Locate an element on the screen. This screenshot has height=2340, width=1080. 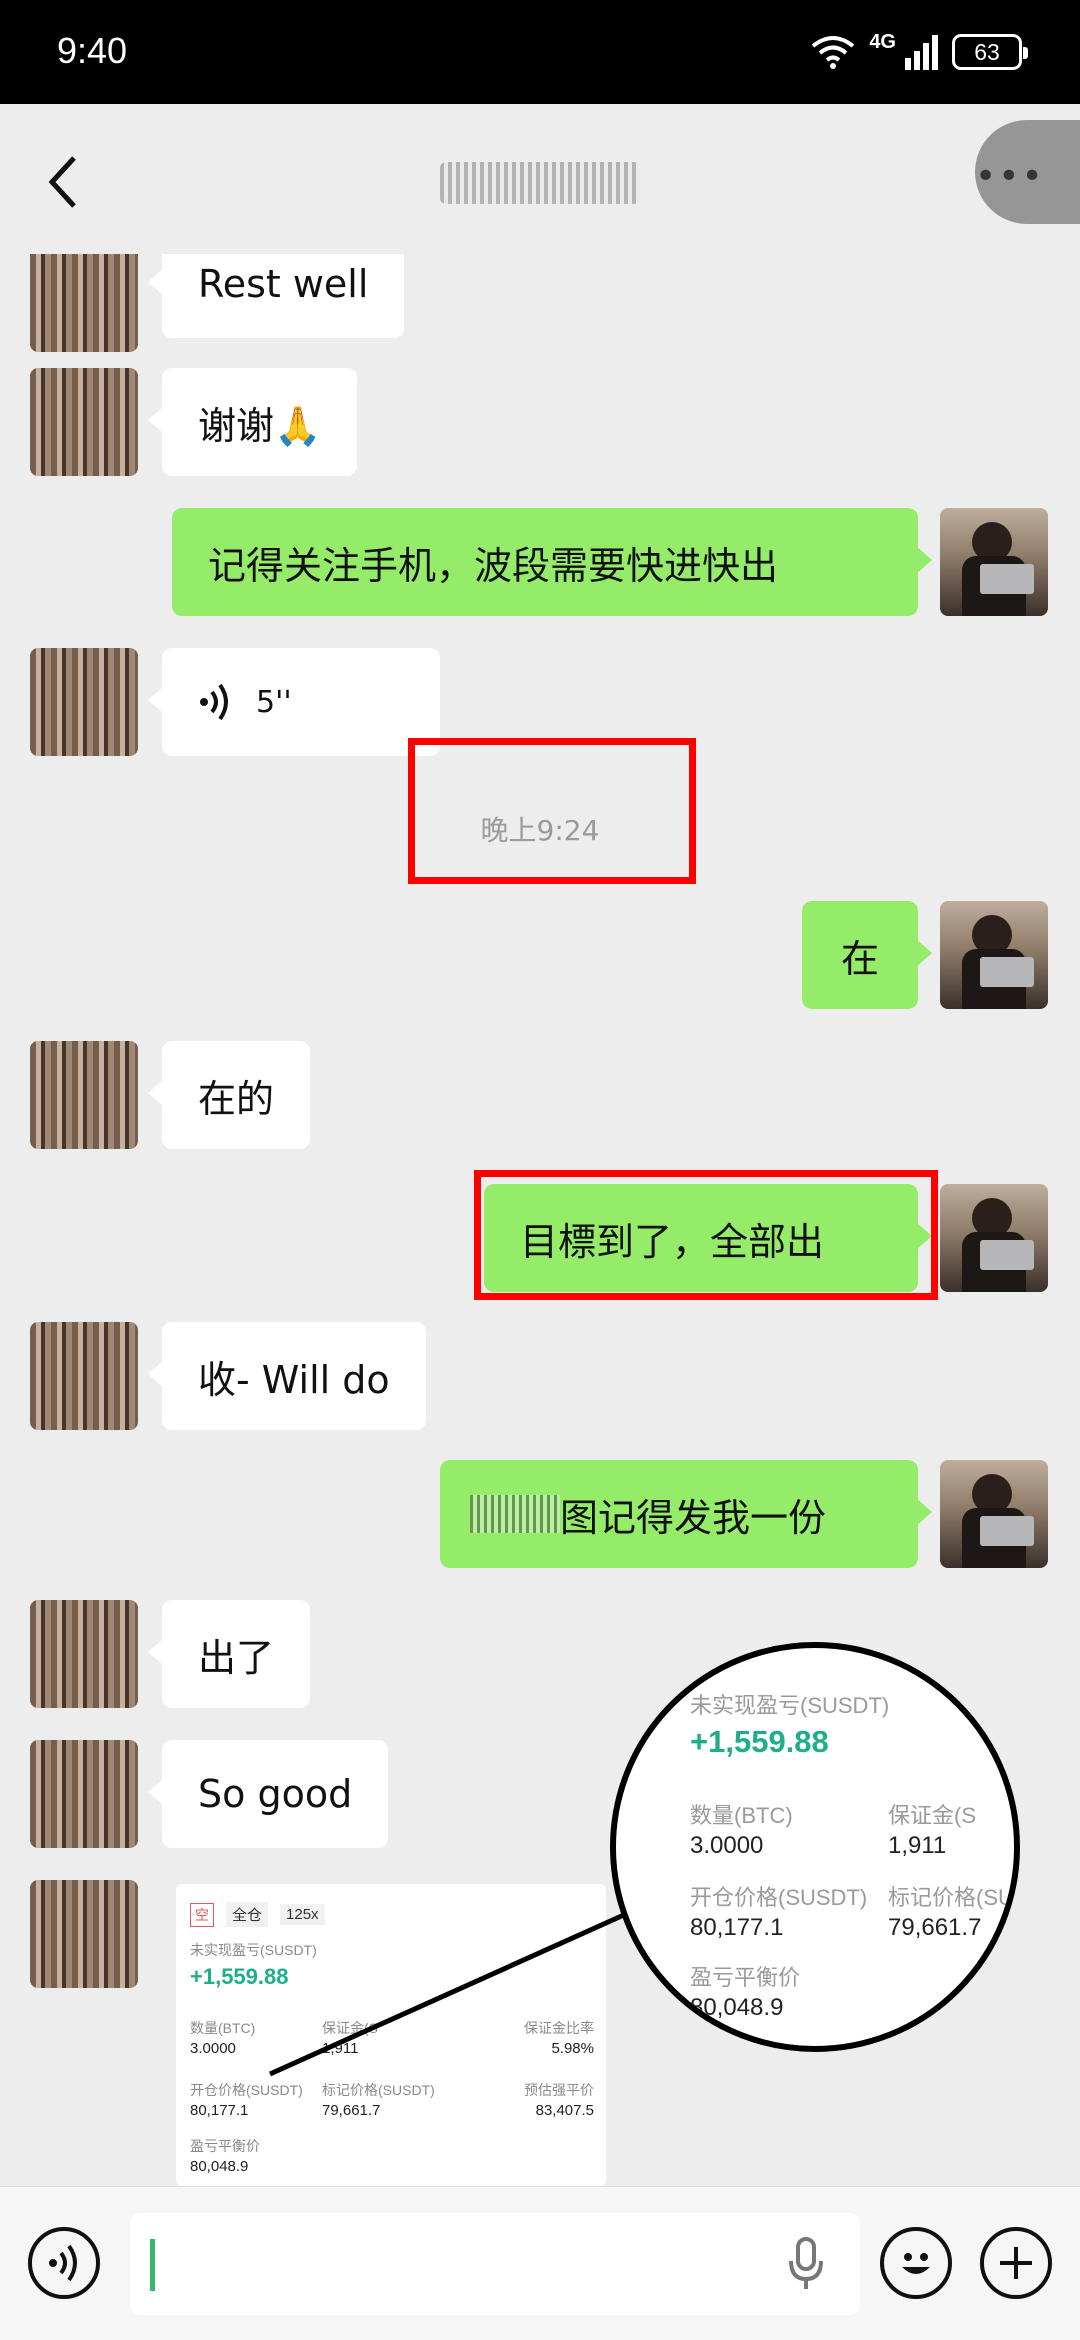
network-type-label: 4G is located at coordinates (882, 42).